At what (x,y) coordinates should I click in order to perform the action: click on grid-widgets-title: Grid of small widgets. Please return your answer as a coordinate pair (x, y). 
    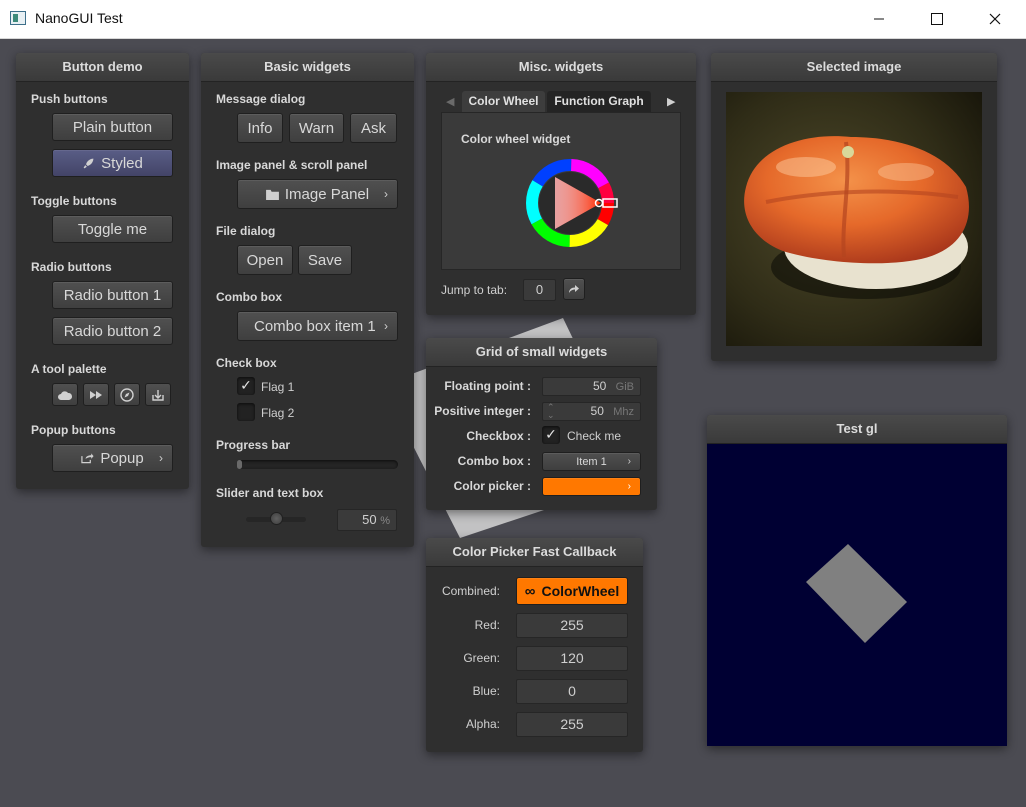
    Looking at the image, I should click on (541, 352).